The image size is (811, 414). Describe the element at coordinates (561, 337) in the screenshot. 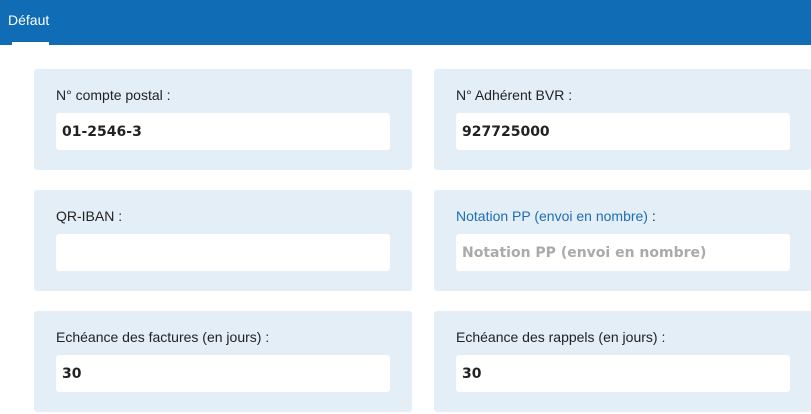

I see `reminder-due-label: Echéance des rappels (en jours) :` at that location.